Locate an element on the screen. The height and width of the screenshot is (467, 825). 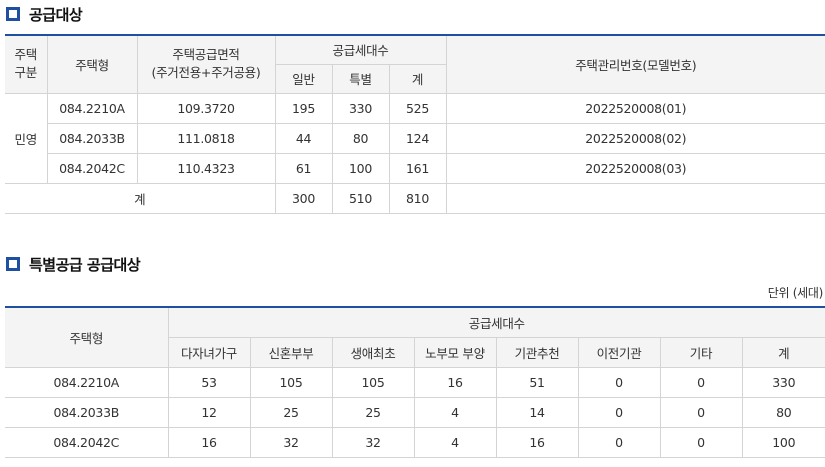
header-institution-rec: 기관추천 is located at coordinates (537, 352).